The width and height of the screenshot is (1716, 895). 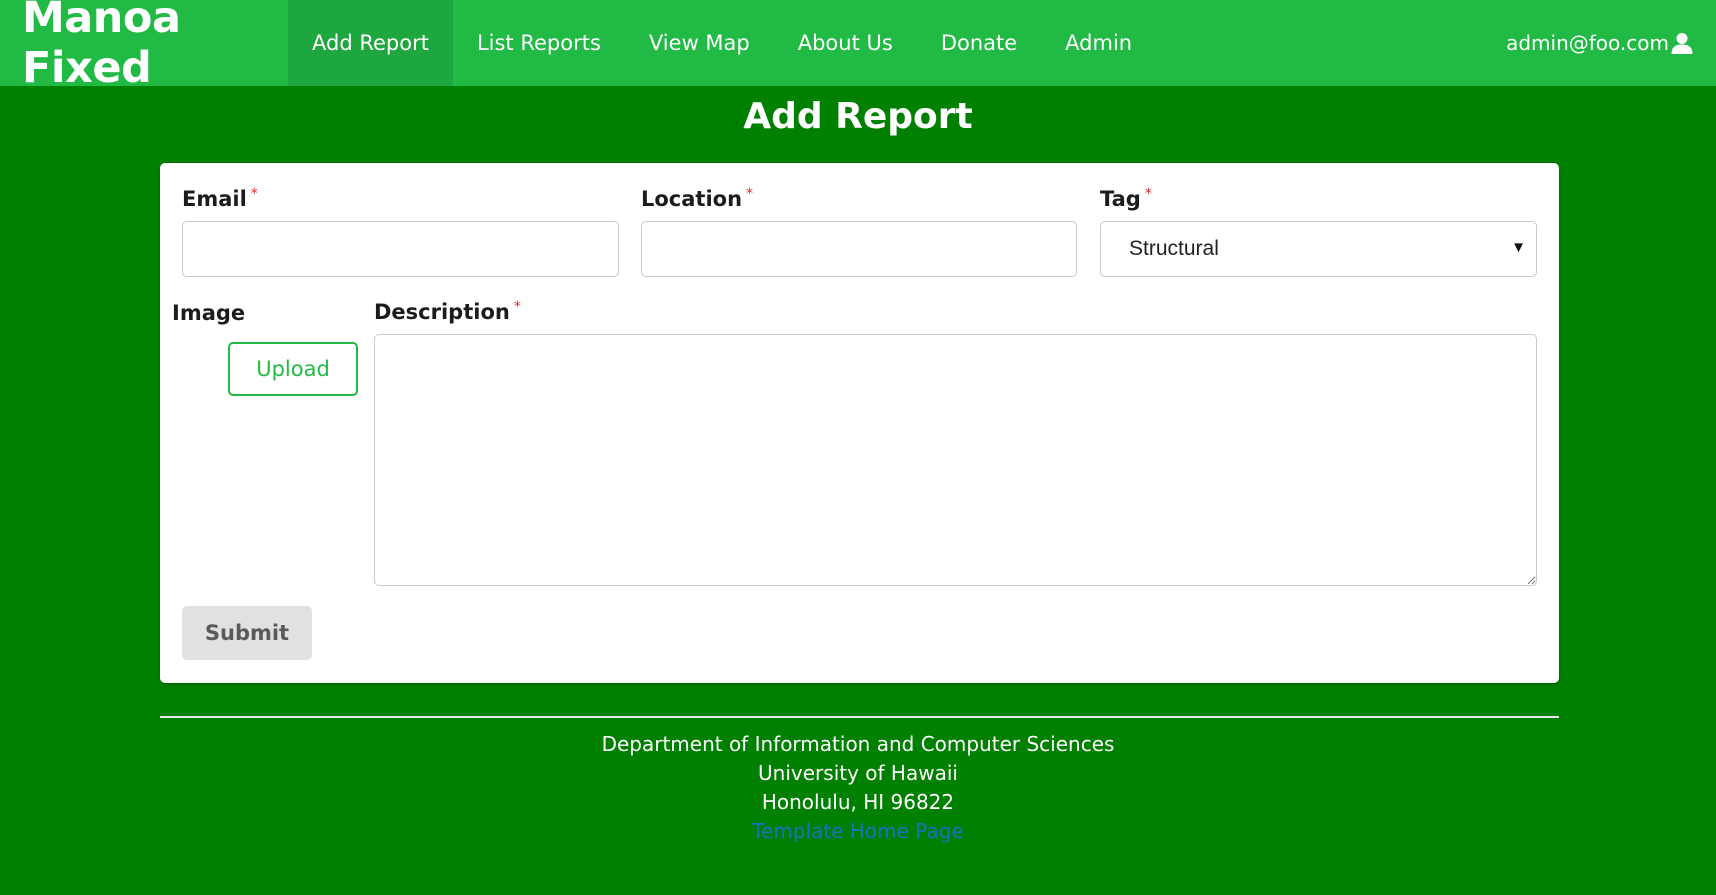 I want to click on description-label: Description *, so click(x=447, y=311).